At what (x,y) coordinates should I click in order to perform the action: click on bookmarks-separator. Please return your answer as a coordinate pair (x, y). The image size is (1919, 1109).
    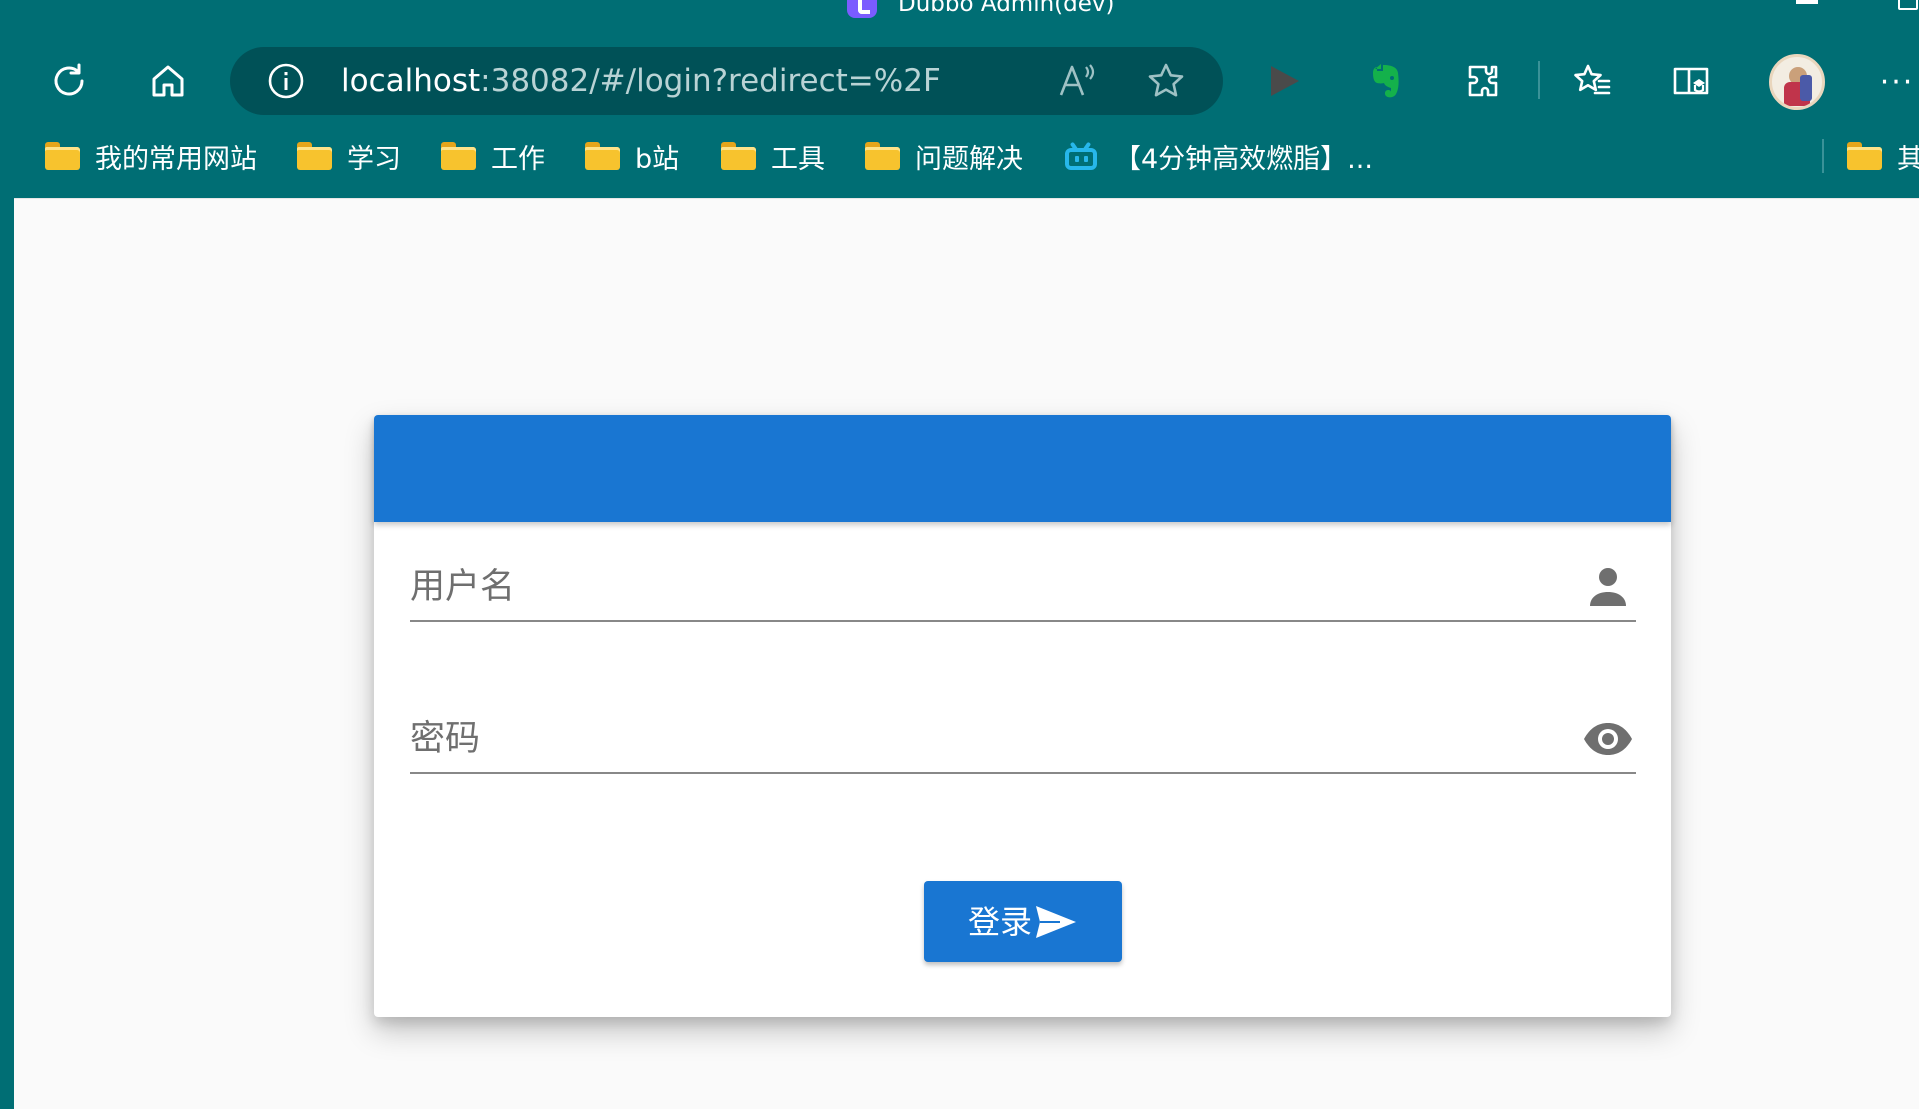
    Looking at the image, I should click on (1823, 156).